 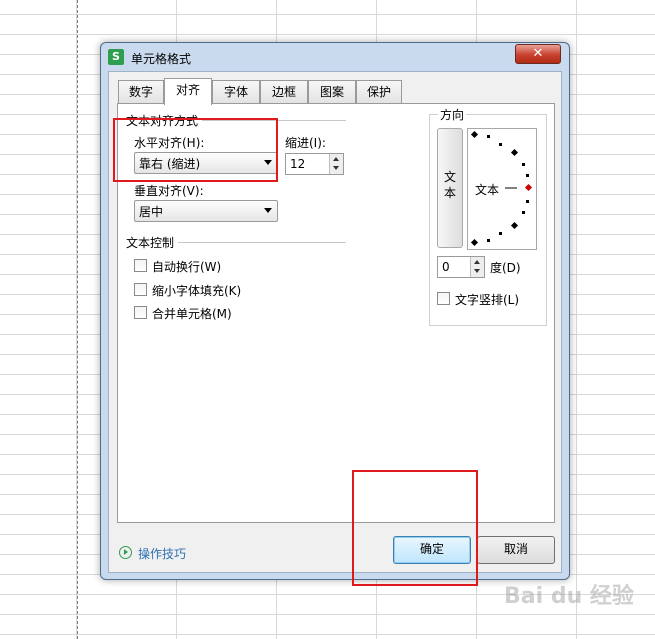 I want to click on highlight-horizontal-align, so click(x=195, y=150).